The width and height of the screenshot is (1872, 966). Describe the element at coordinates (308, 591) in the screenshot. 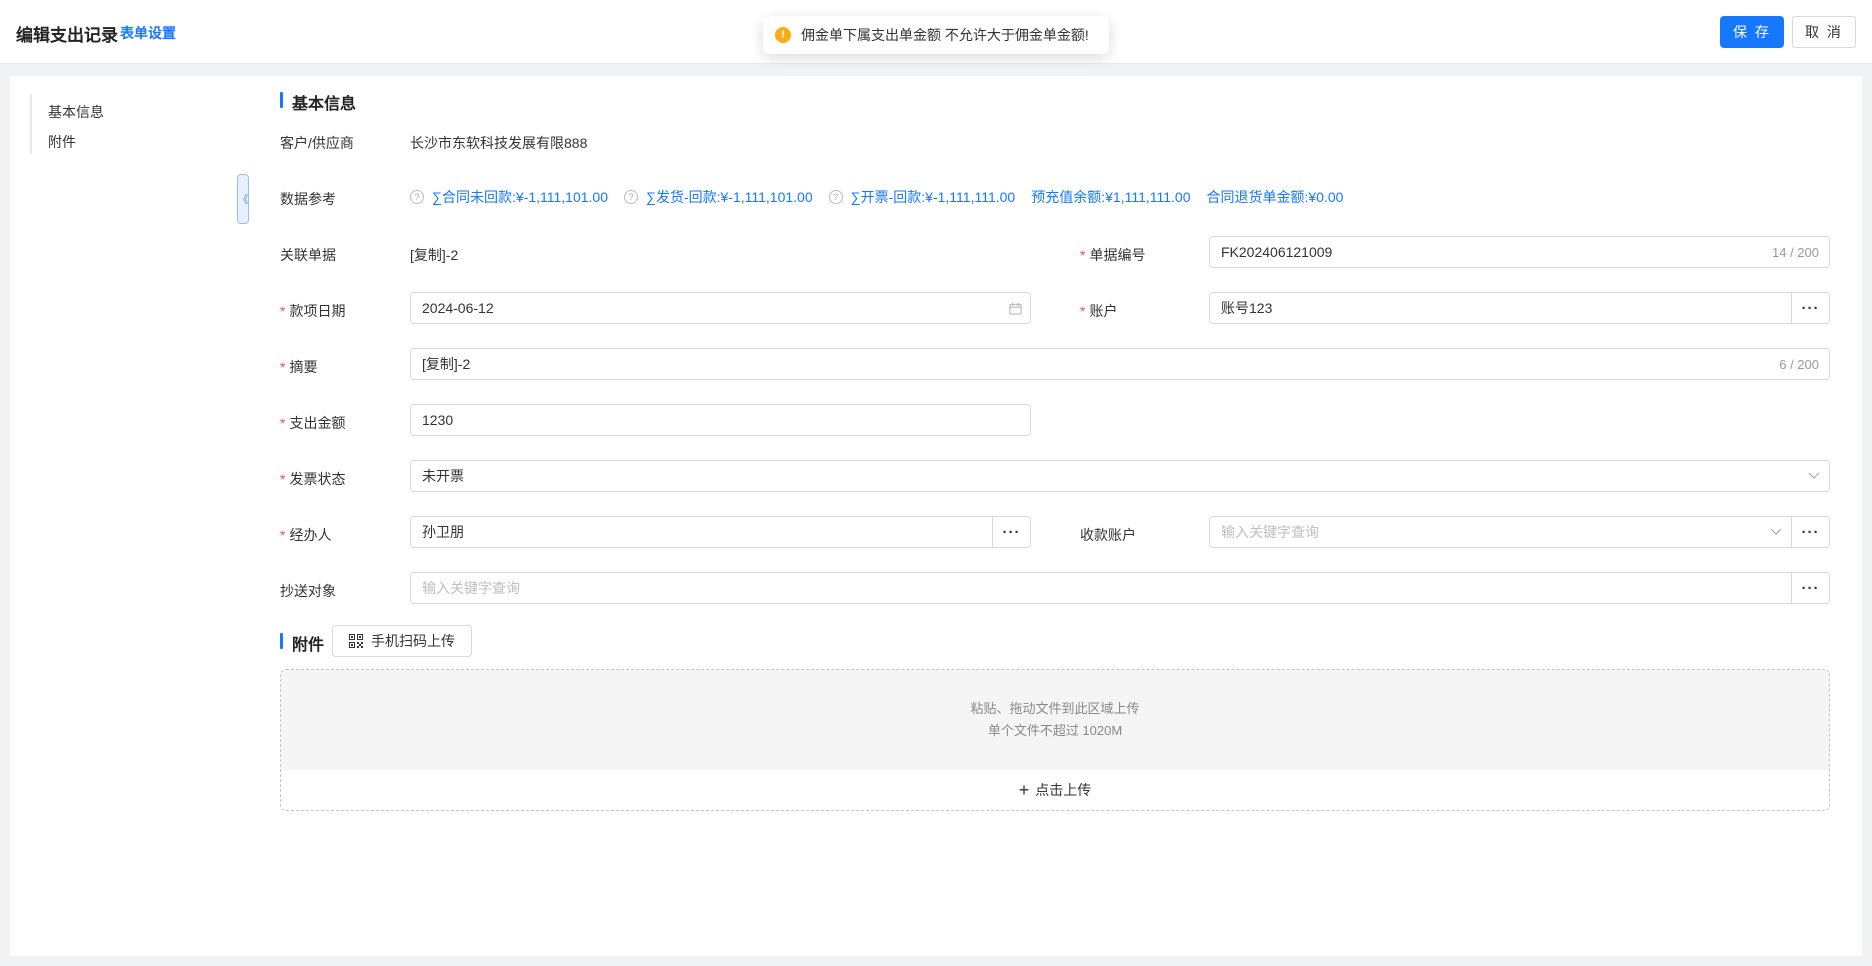

I see `cc-label: 抄送对象` at that location.